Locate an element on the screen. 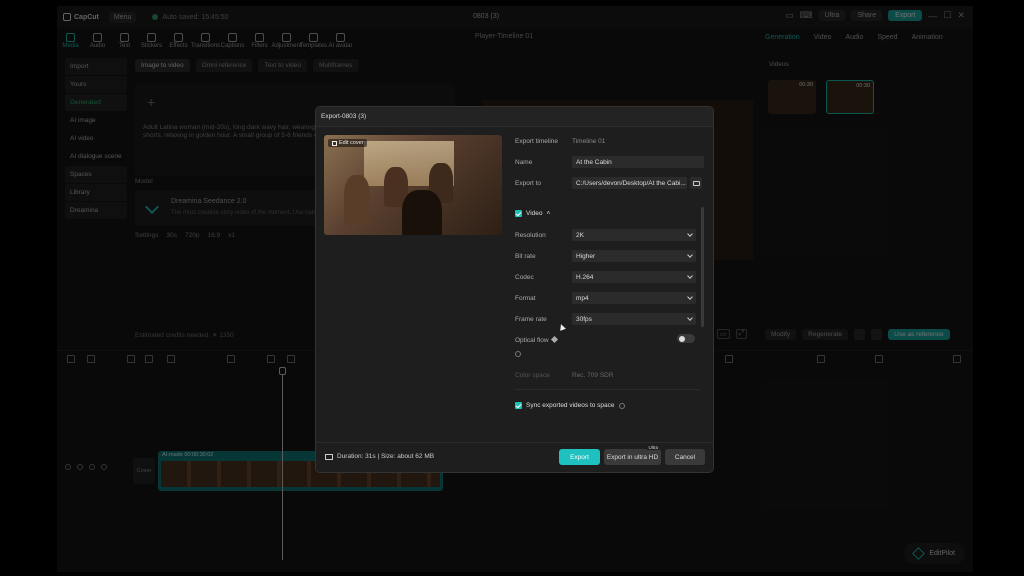  edit-cover-button: Edit cover is located at coordinates (348, 143).